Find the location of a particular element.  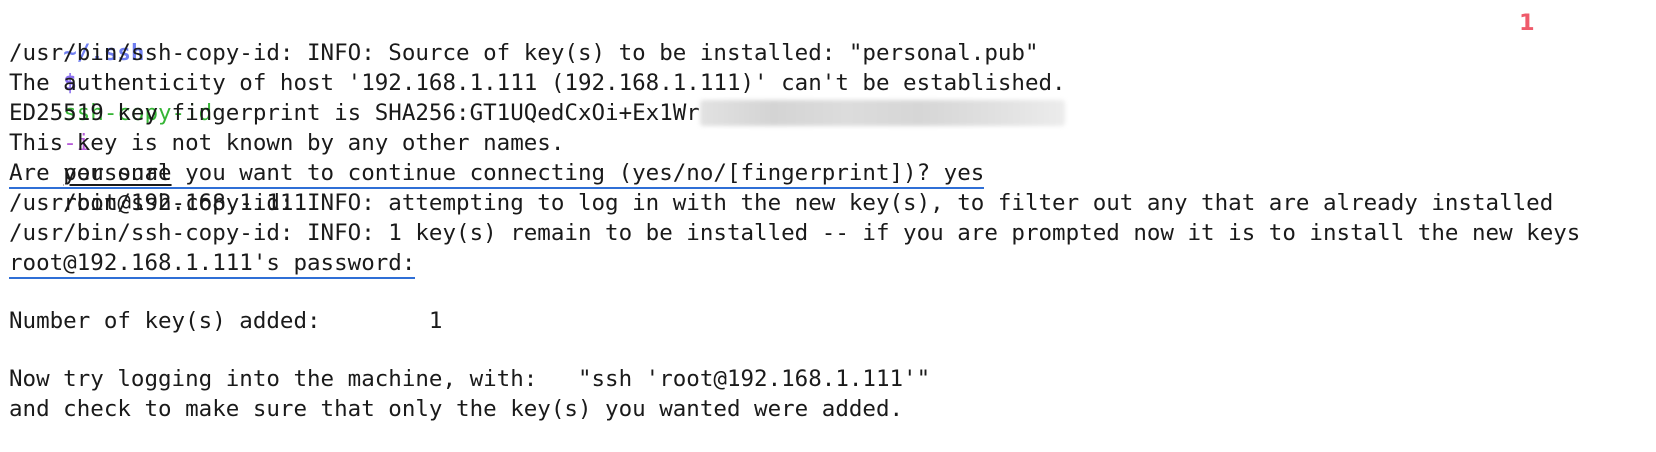

output-line-password: root@192.168.1.111's password: is located at coordinates (832, 263).